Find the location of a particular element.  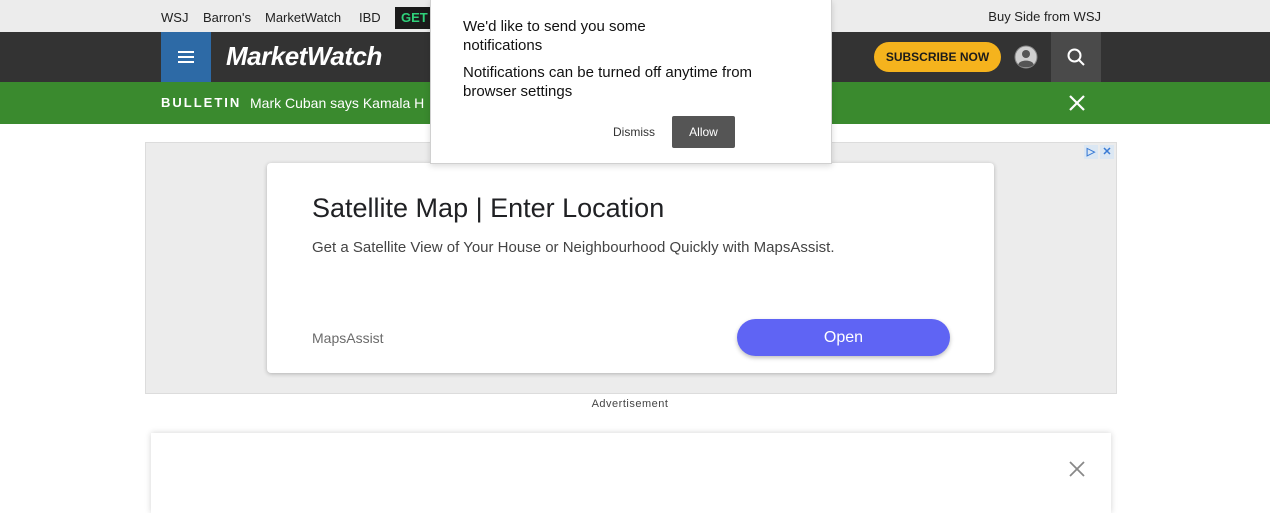

ad-close-icon: ✕ is located at coordinates (1107, 152).